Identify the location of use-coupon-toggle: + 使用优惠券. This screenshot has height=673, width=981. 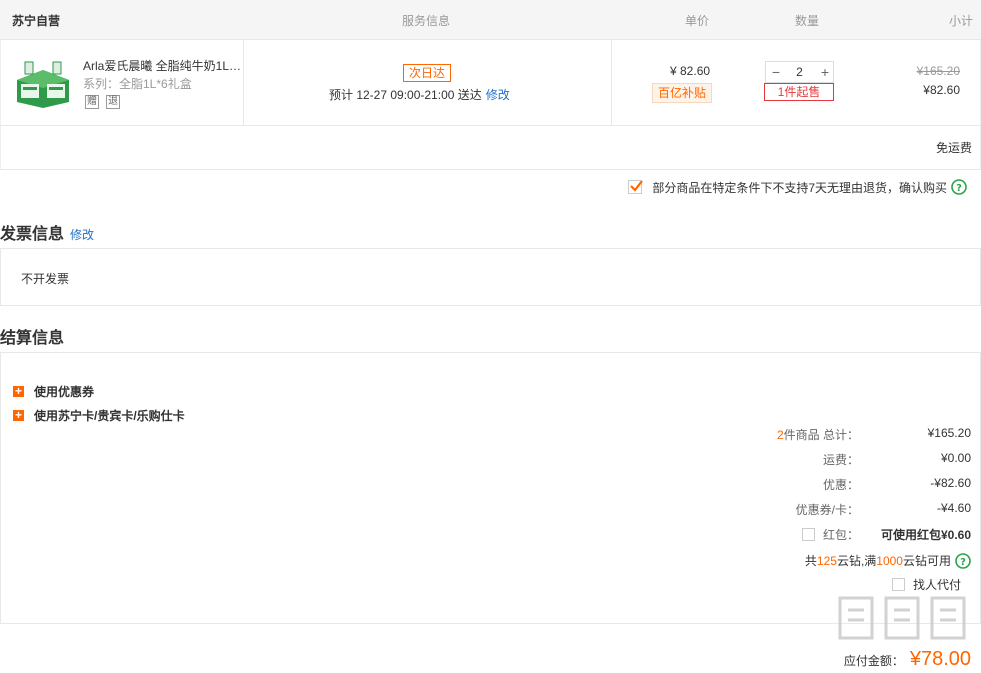
(53, 391).